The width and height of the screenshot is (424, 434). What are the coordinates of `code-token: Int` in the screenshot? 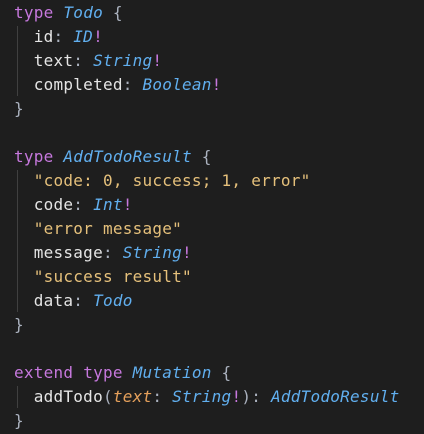 It's located at (108, 204).